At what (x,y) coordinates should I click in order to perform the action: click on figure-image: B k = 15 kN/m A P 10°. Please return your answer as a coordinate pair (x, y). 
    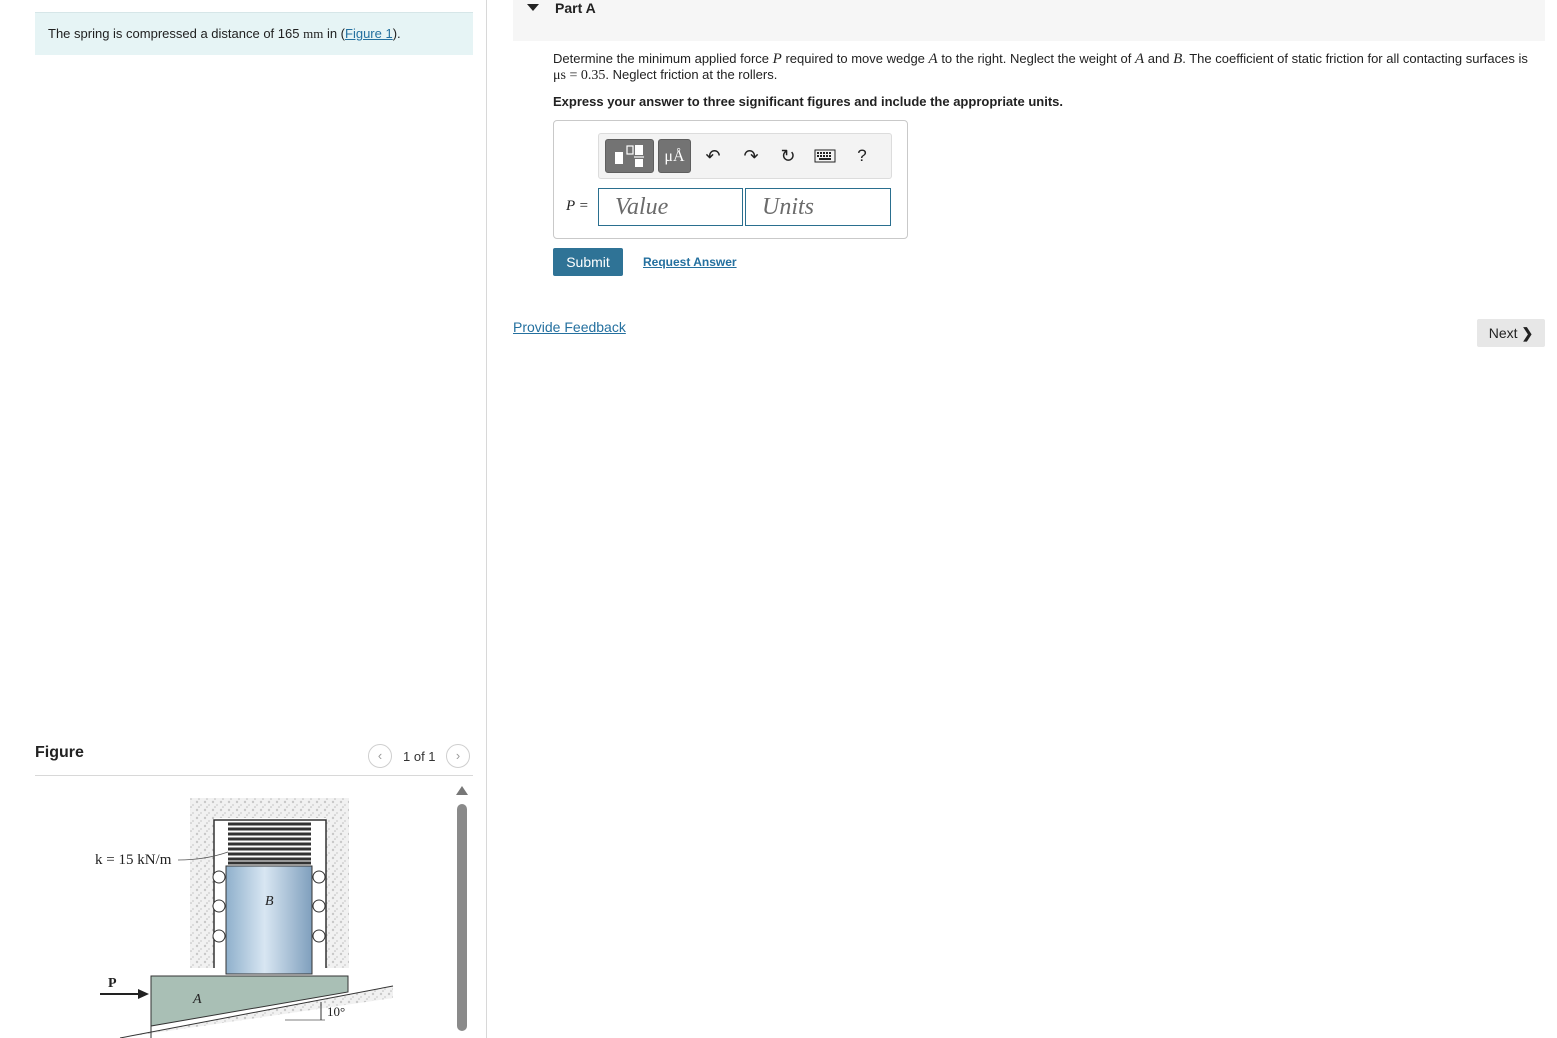
    Looking at the image, I should click on (242, 907).